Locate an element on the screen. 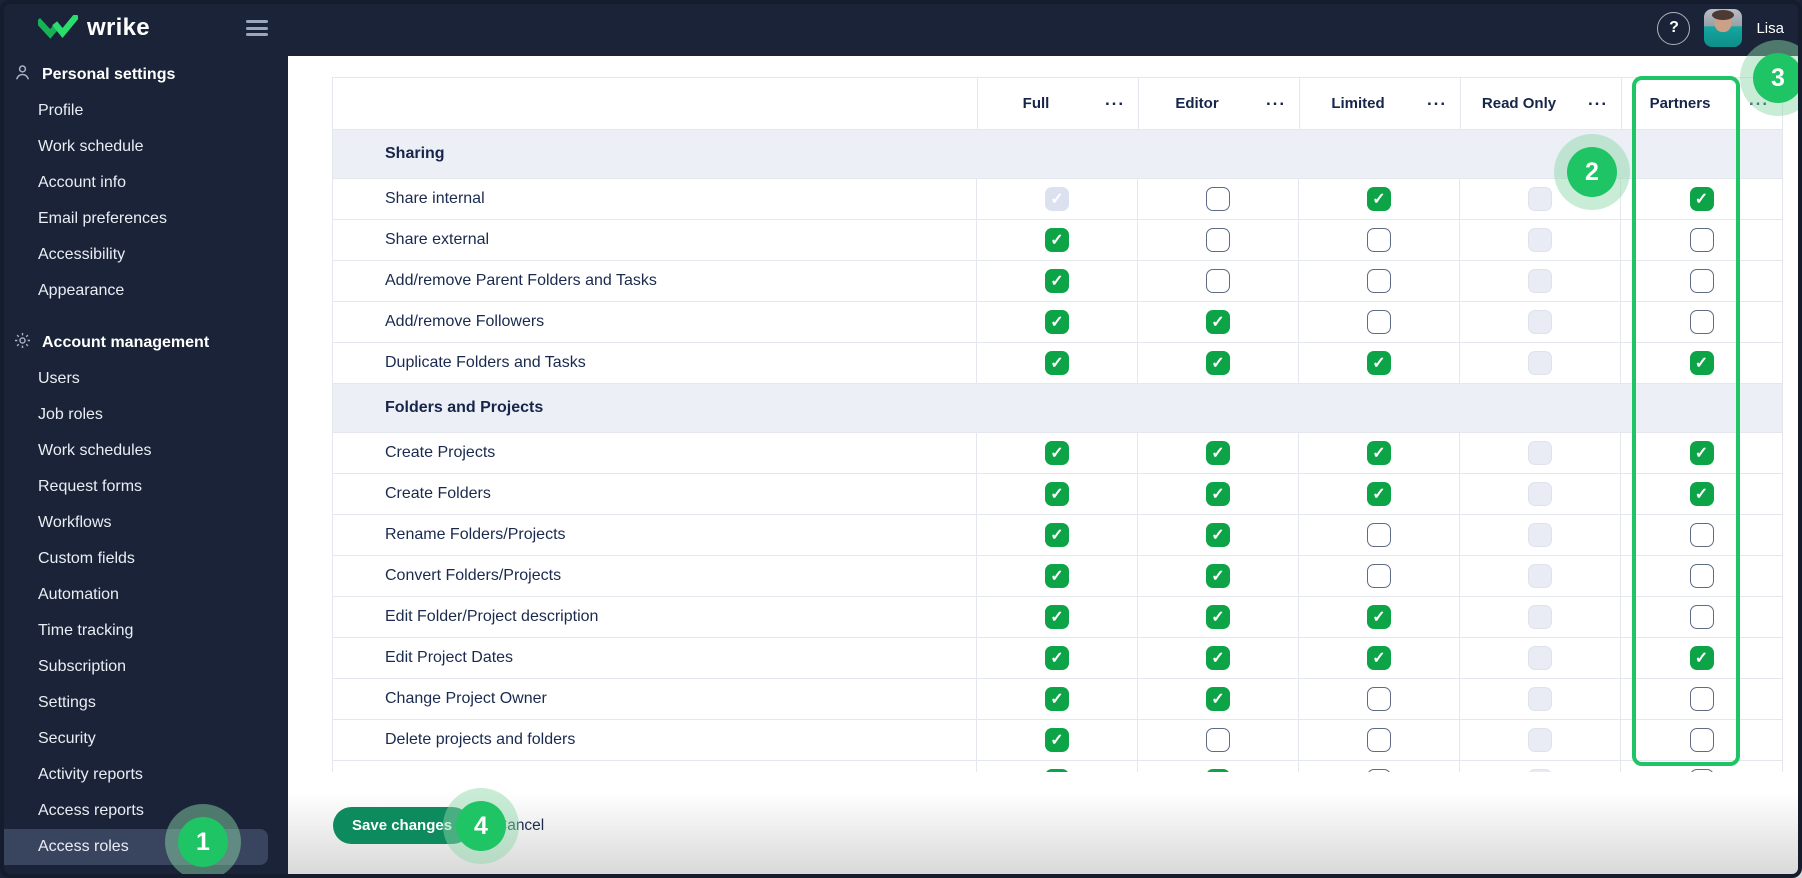  help-icon: ? is located at coordinates (1674, 28).